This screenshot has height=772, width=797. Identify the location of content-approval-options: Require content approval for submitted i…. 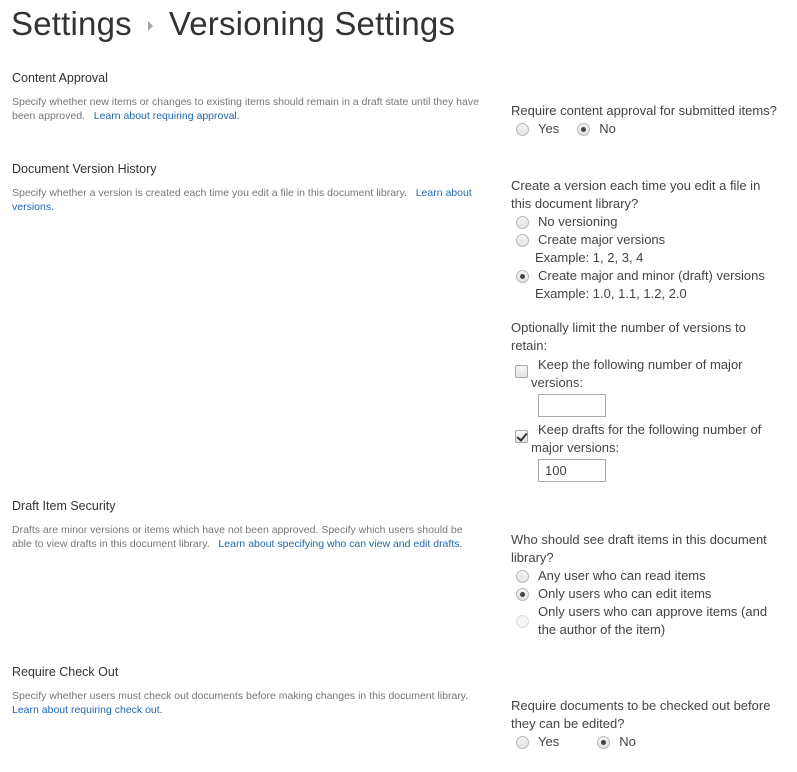
(651, 120).